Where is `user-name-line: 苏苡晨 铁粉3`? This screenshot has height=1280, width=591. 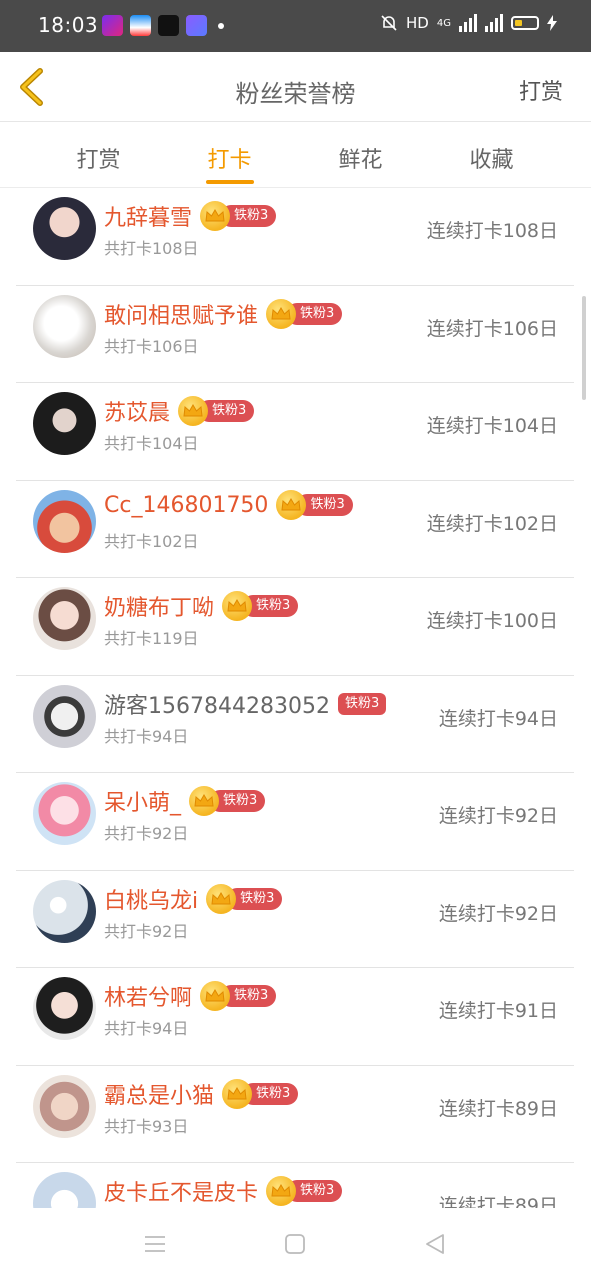
user-name-line: 苏苡晨 铁粉3 is located at coordinates (179, 411).